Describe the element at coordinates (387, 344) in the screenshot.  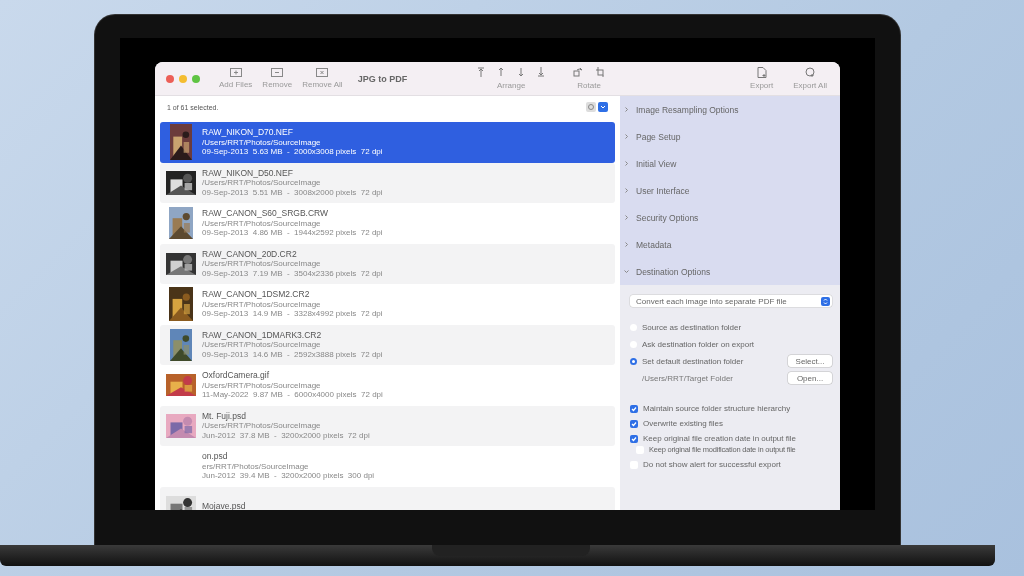
I see `file-row: RAW_CANON_1DMARK3.CR2 /Users/RRT/Photos/SourceImage 09-Sep-2013 14.6 MB - 2592x3888 pixels 72 dpi` at that location.